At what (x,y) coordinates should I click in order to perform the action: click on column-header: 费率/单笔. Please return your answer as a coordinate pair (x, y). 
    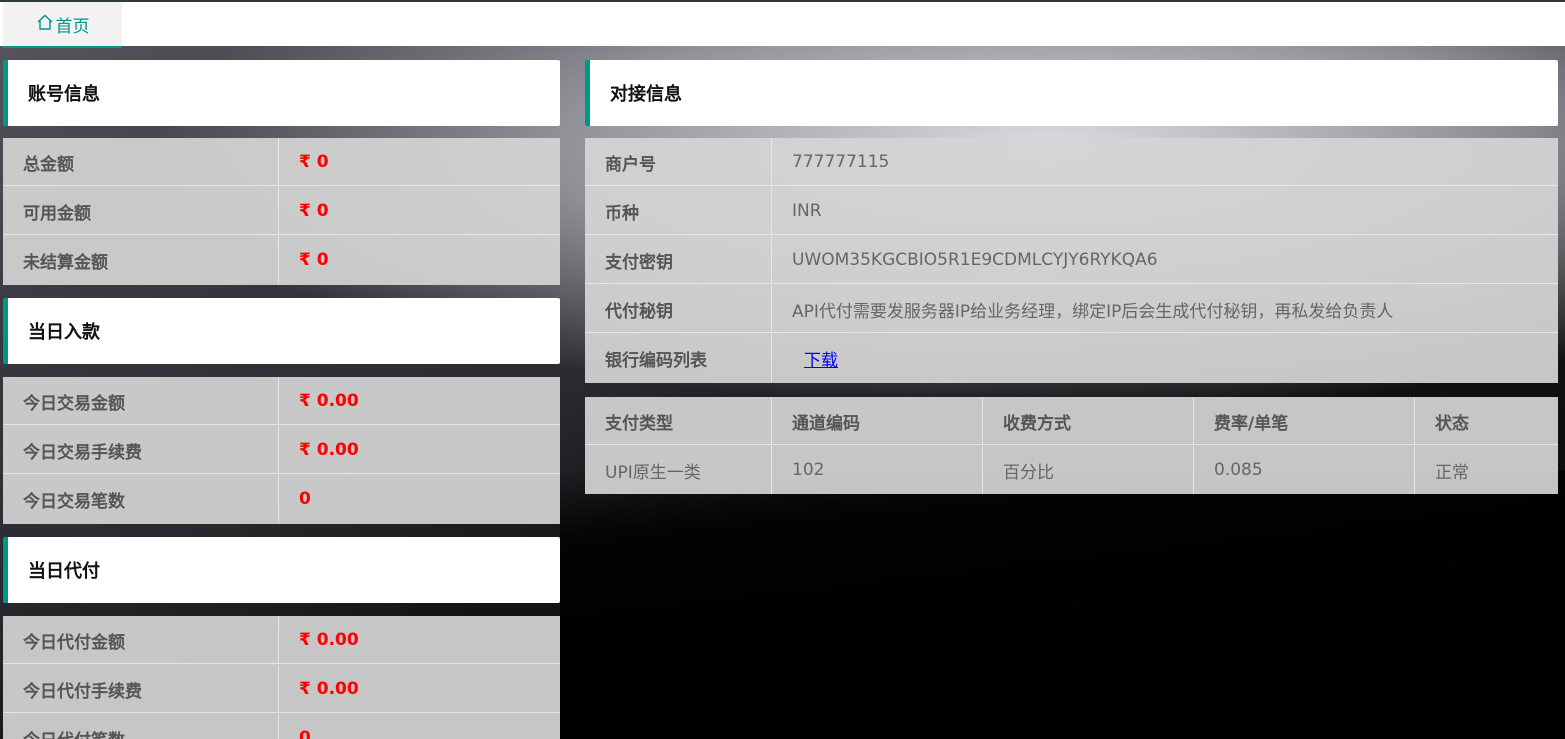
    Looking at the image, I should click on (1304, 421).